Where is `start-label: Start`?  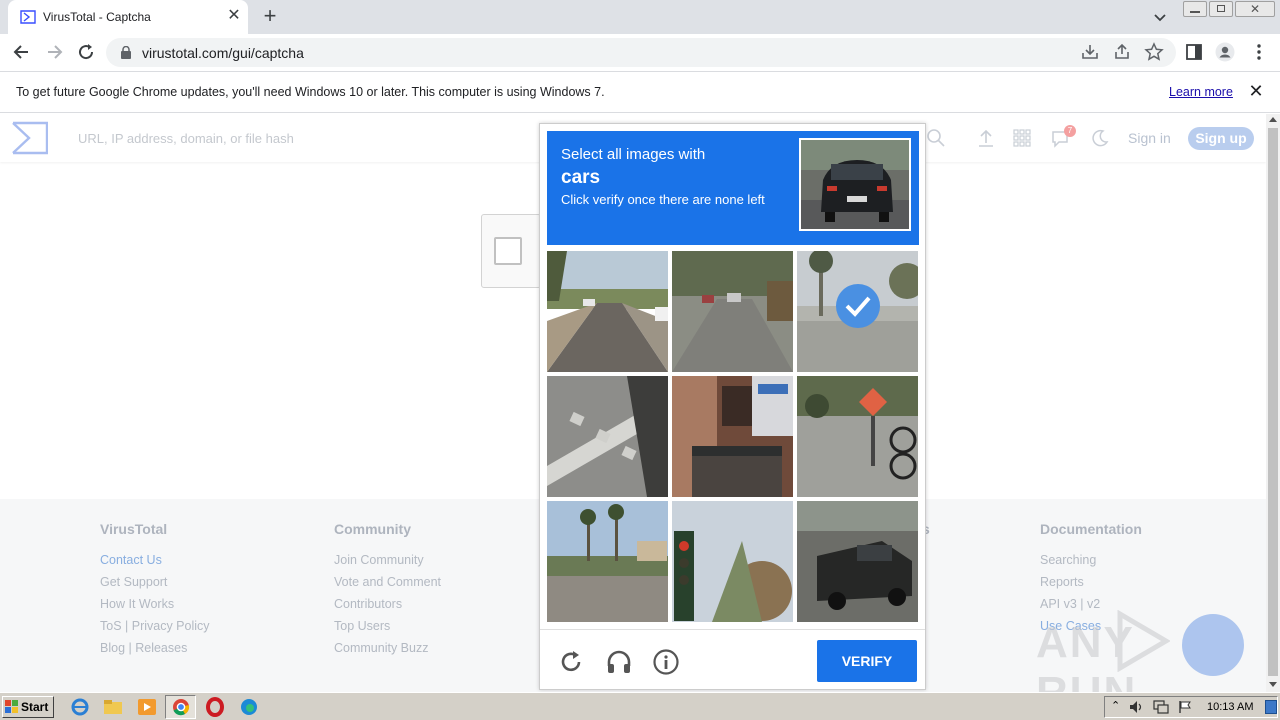 start-label: Start is located at coordinates (35, 707).